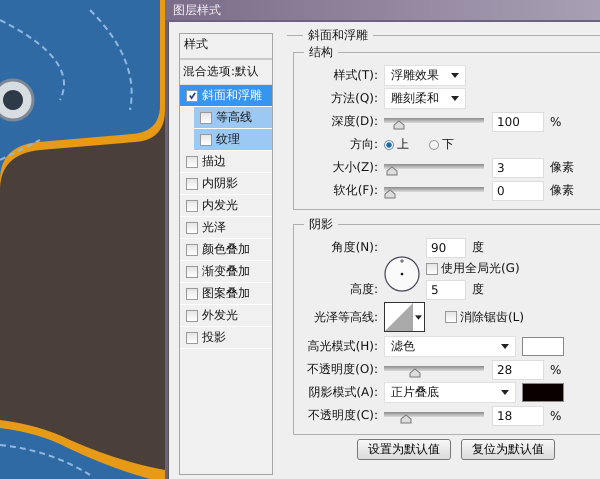  I want to click on checkbox-label: 消除锯齿(L), so click(492, 317).